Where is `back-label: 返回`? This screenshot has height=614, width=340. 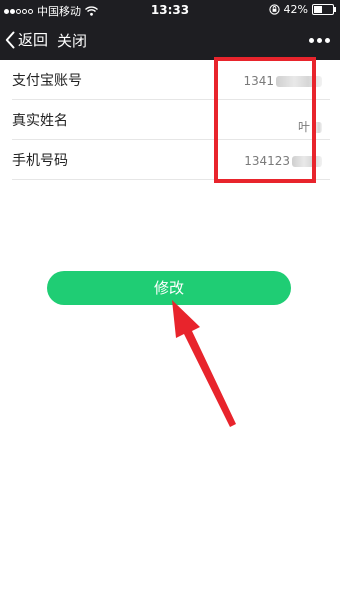
back-label: 返回 is located at coordinates (33, 40).